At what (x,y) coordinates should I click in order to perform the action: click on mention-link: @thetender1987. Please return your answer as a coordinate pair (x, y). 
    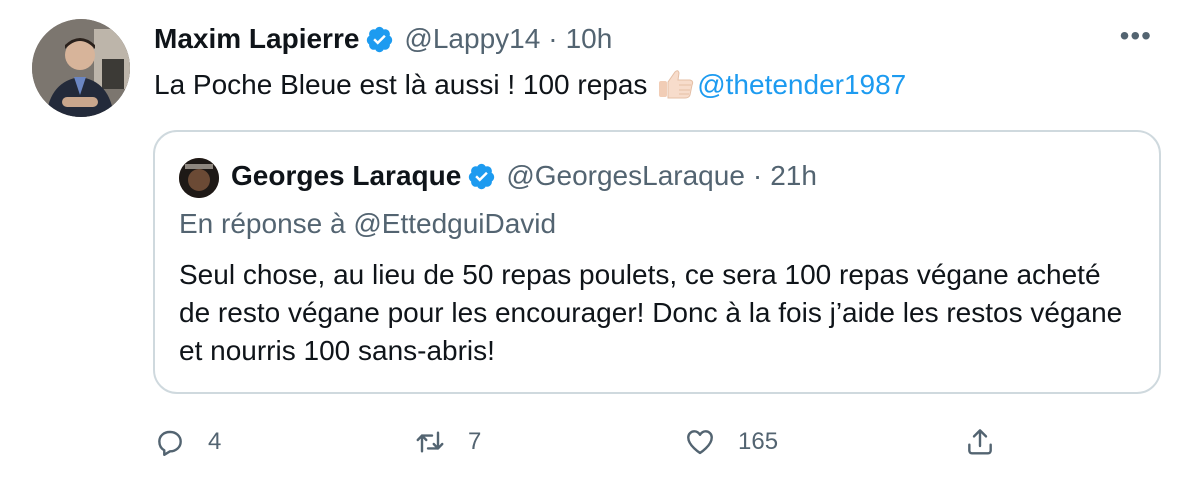
    Looking at the image, I should click on (801, 84).